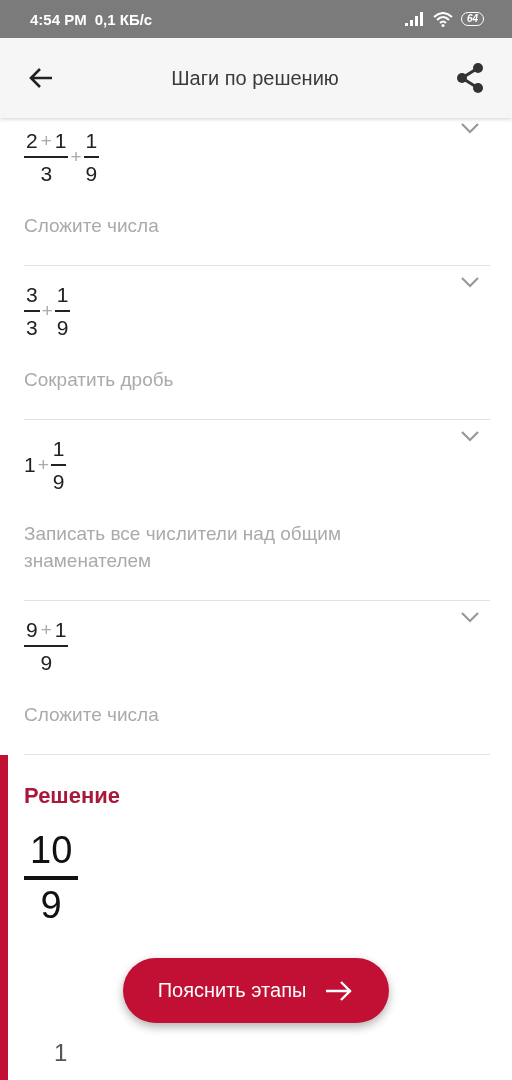 The image size is (512, 1080). I want to click on step-description: Сократить дробь, so click(99, 380).